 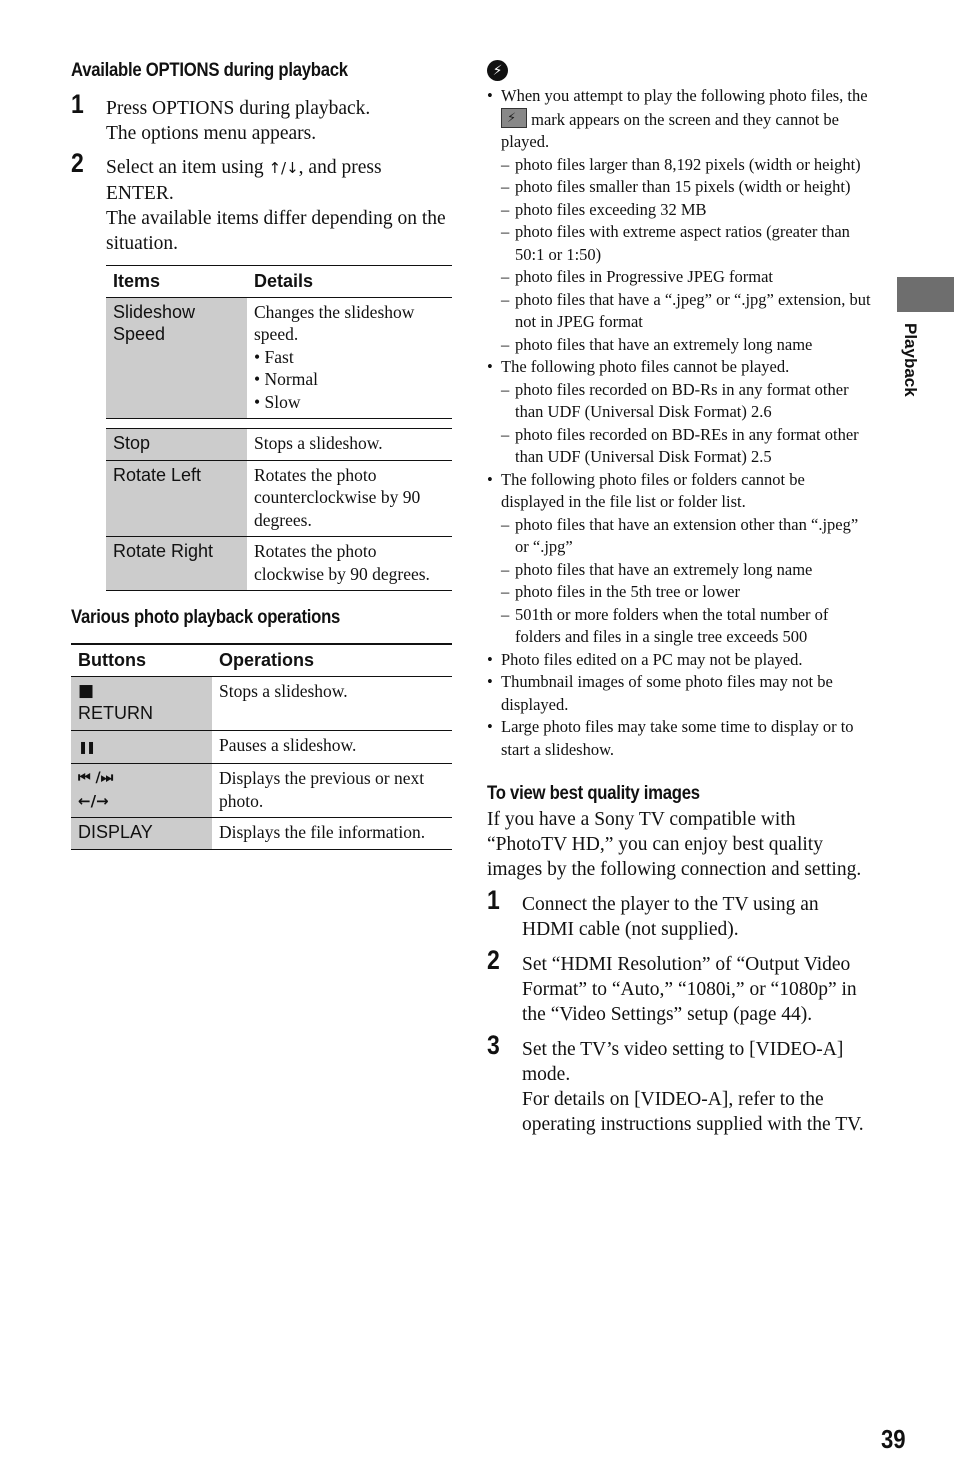 What do you see at coordinates (176, 563) in the screenshot?
I see `item-name: Rotate Right` at bounding box center [176, 563].